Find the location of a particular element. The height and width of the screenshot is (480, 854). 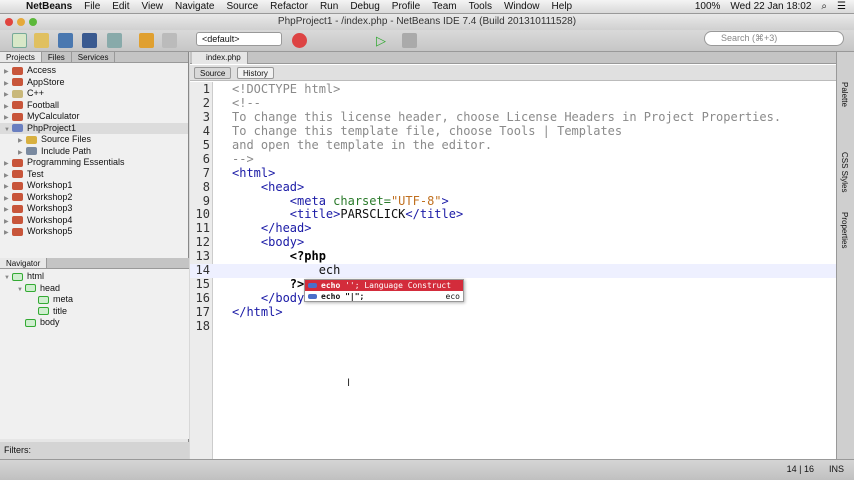

navigator-item: ▼ head is located at coordinates (94, 289).